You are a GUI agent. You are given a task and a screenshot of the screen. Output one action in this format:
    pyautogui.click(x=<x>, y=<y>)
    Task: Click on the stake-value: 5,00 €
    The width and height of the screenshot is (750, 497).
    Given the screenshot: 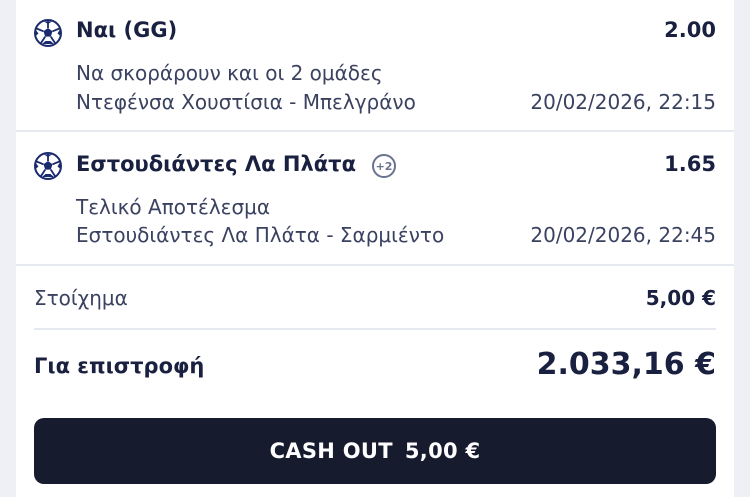 What is the action you would take?
    pyautogui.click(x=680, y=298)
    